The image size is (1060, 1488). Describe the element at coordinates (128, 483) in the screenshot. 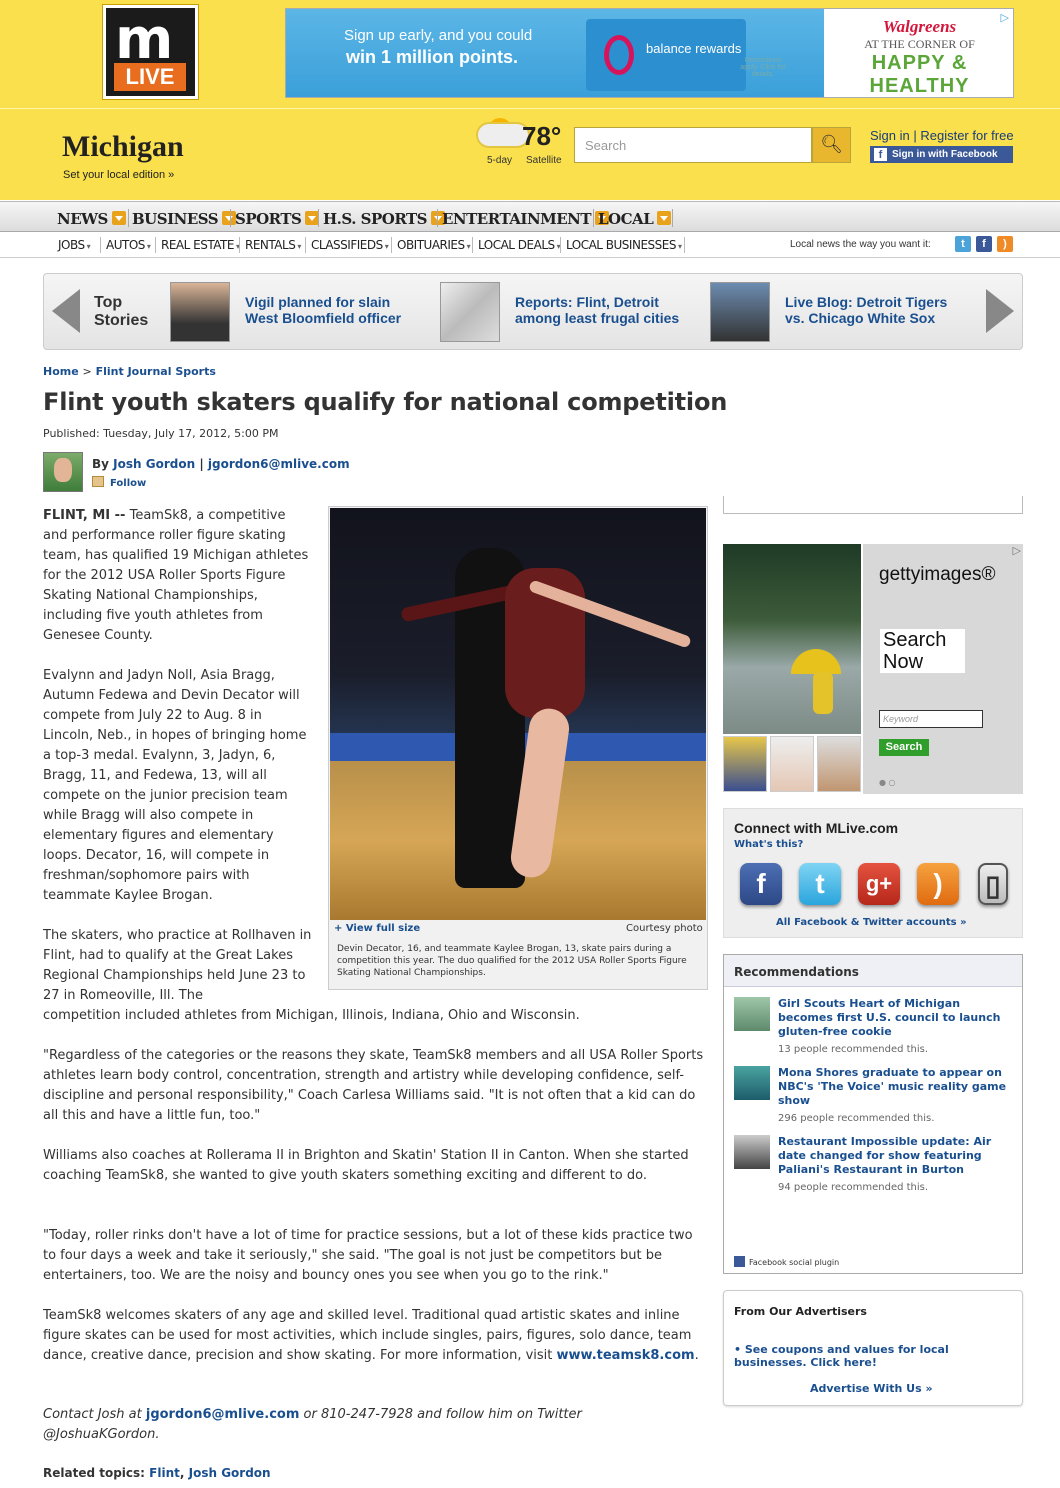

I see `follow-label: Follow` at that location.